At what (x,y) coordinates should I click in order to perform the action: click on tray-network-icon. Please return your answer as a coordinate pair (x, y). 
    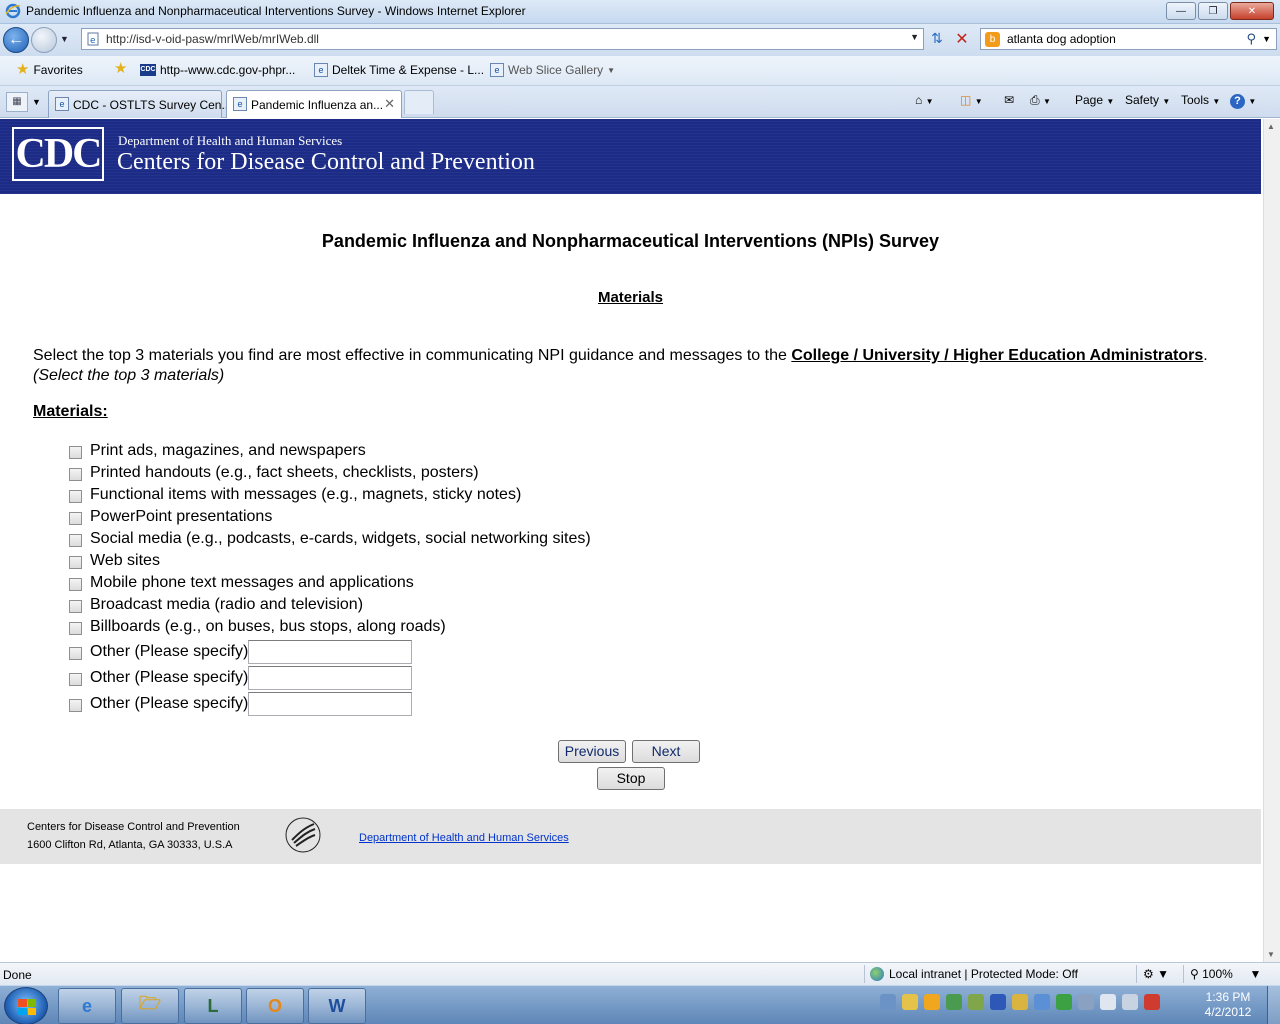
    Looking at the image, I should click on (888, 1002).